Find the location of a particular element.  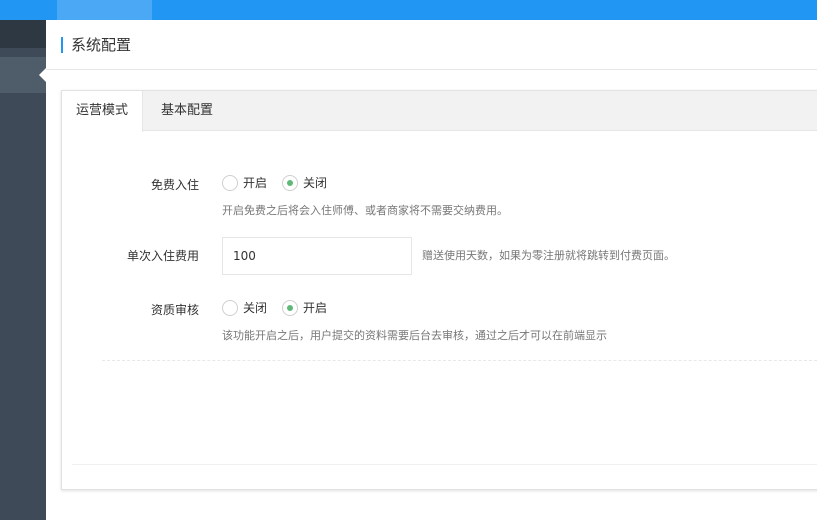

free-entry-hint: 开启免费之后将会入住师傅、或者商家将不需要交纳费用。 is located at coordinates (365, 210).